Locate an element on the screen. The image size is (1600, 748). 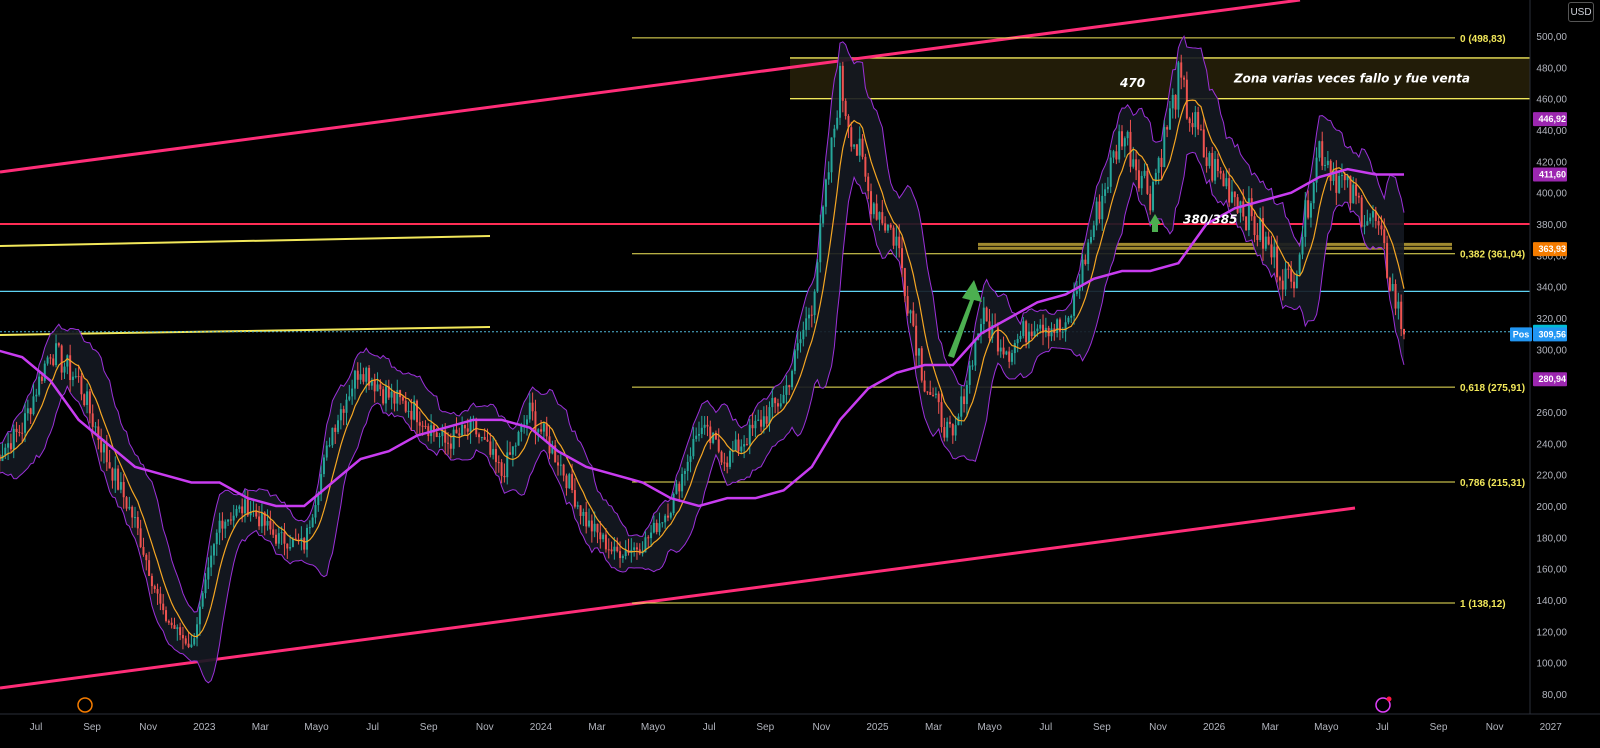
fib-level-label: 1 (138,12) is located at coordinates (1483, 604).